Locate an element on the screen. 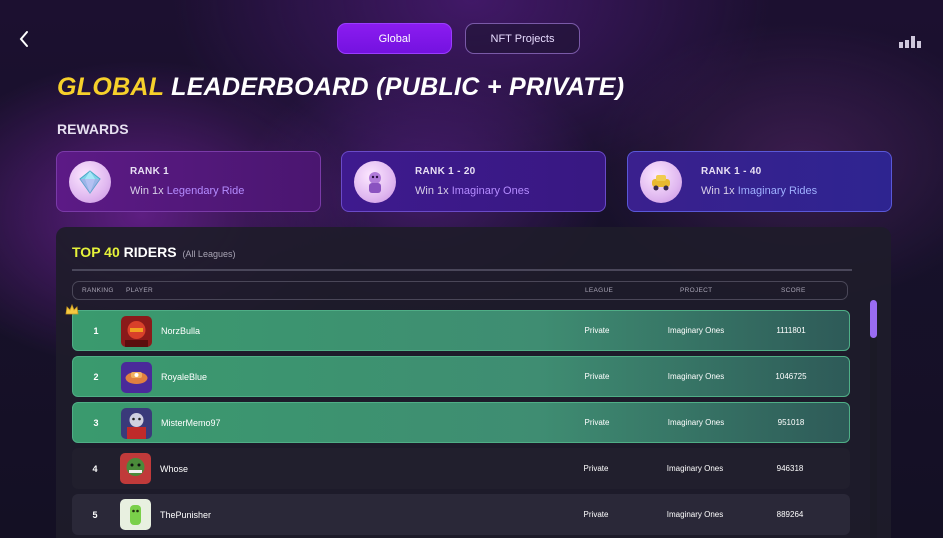 This screenshot has height=538, width=943. column-header-player: PLAYER is located at coordinates (139, 290).